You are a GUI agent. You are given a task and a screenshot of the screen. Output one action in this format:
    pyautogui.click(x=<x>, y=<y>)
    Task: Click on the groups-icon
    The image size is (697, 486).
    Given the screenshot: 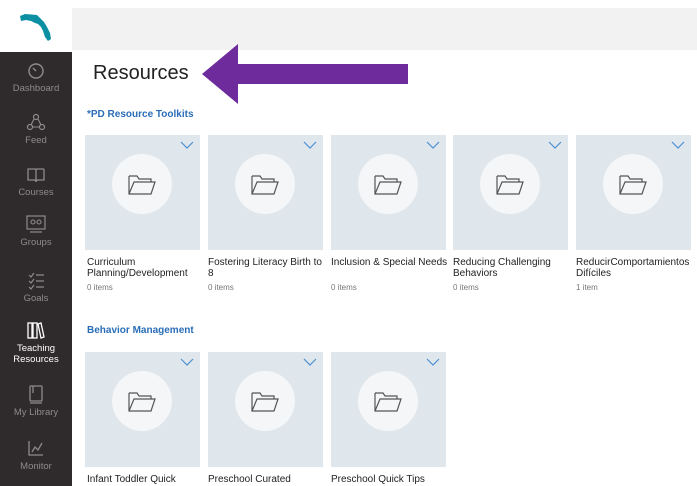 What is the action you would take?
    pyautogui.click(x=36, y=224)
    